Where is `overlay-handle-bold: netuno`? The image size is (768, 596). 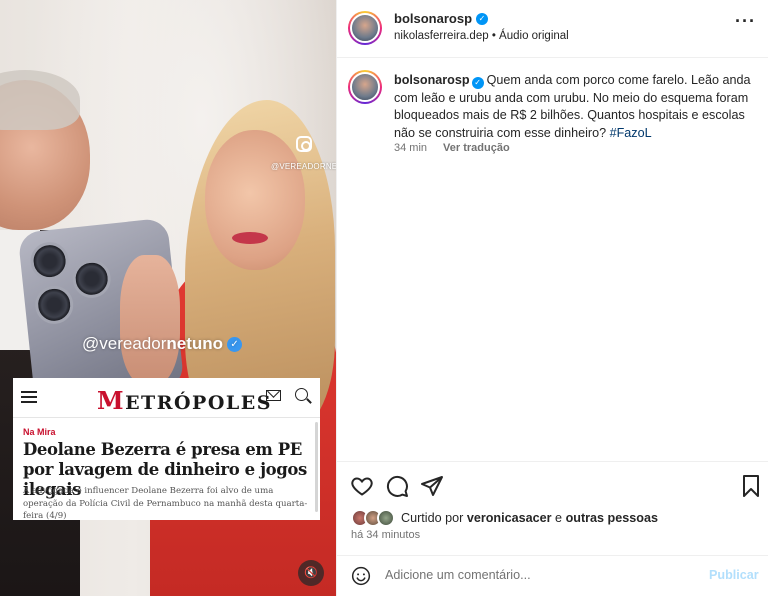
overlay-handle-bold: netuno is located at coordinates (195, 343).